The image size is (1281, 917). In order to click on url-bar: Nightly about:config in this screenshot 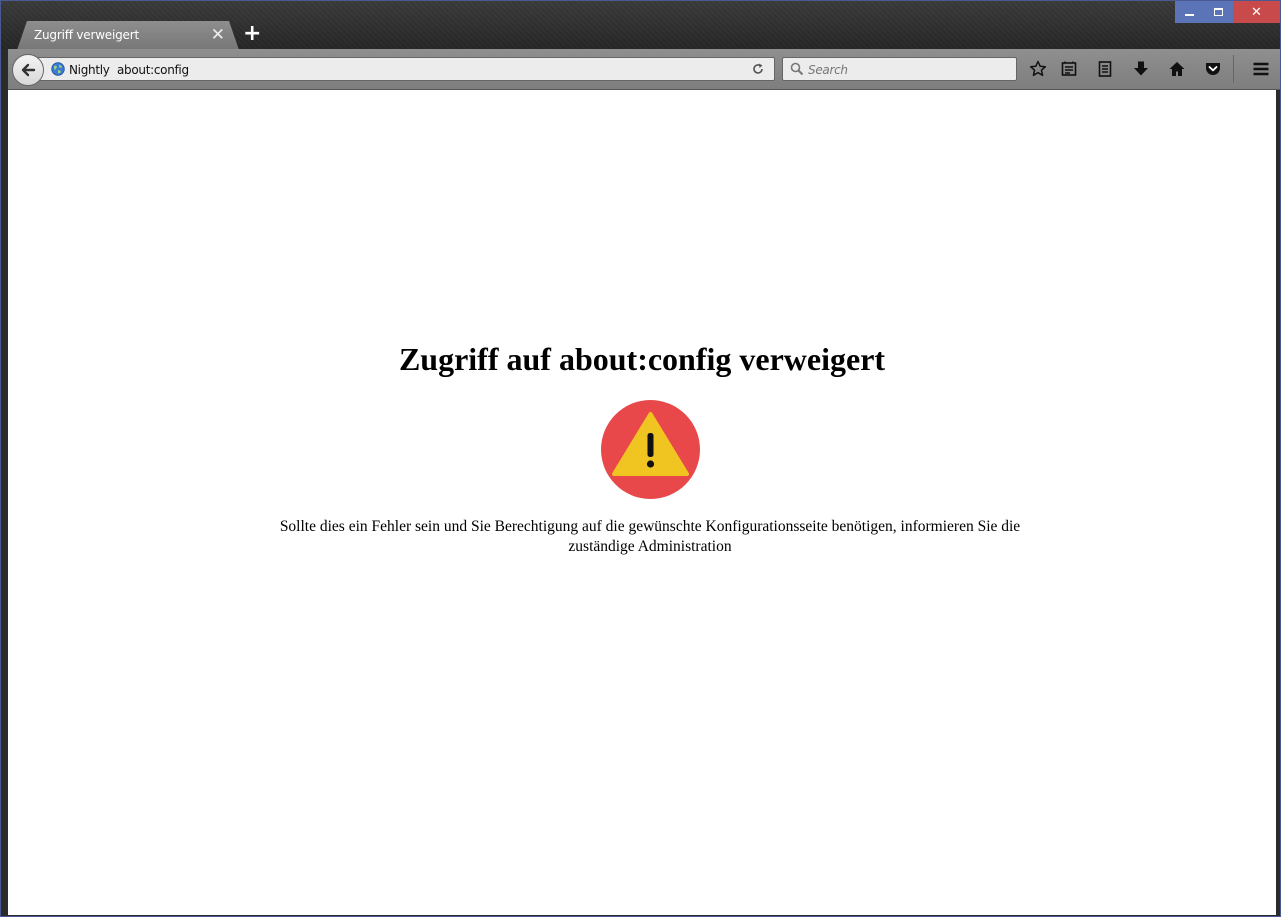, I will do `click(405, 69)`.